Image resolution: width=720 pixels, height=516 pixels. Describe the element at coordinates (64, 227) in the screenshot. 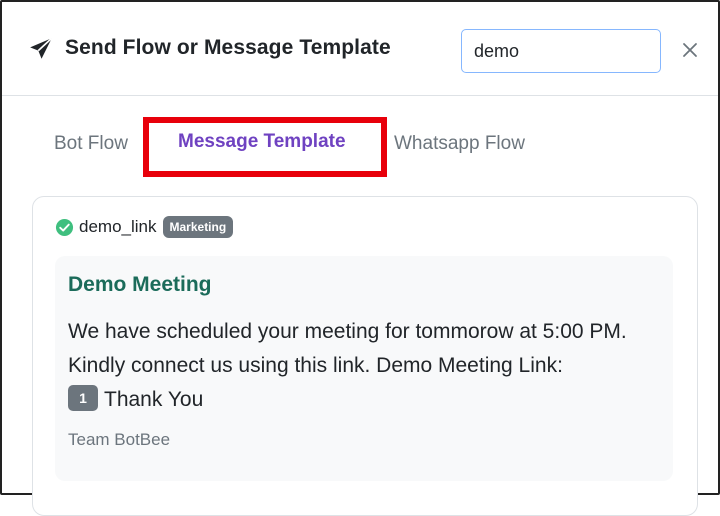

I see `check-circle-icon` at that location.